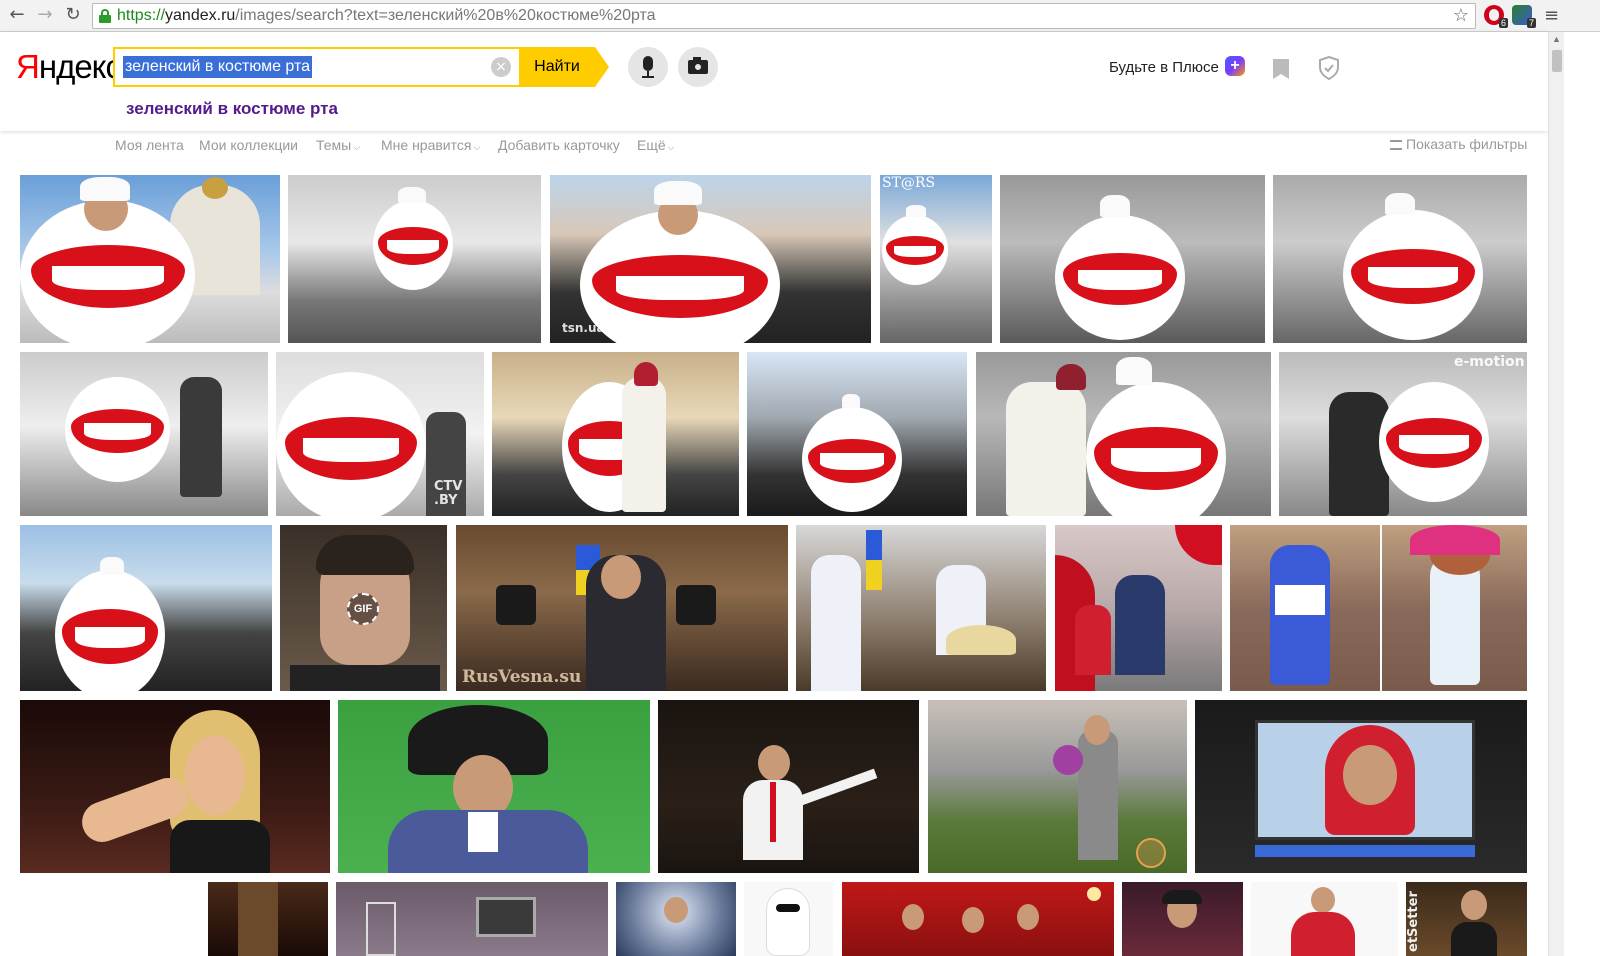 The height and width of the screenshot is (956, 1600). I want to click on reload-icon: ↻, so click(73, 15).